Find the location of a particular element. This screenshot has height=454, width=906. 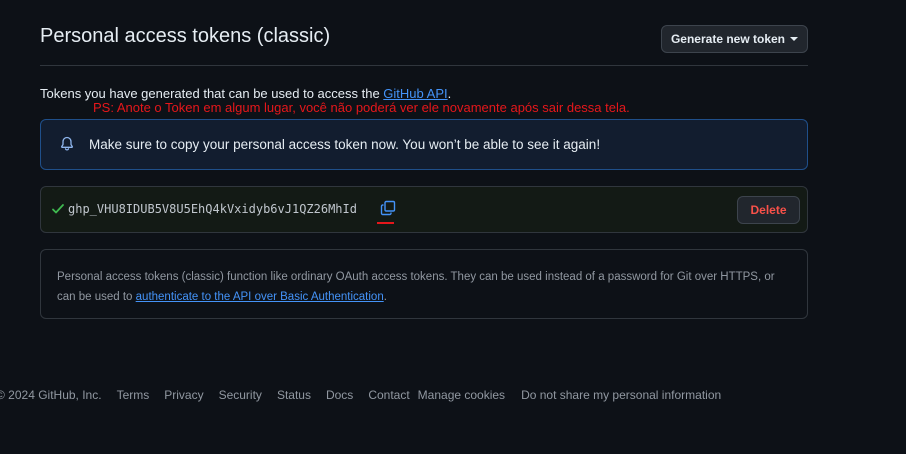

delete-token-button: Delete is located at coordinates (768, 210).